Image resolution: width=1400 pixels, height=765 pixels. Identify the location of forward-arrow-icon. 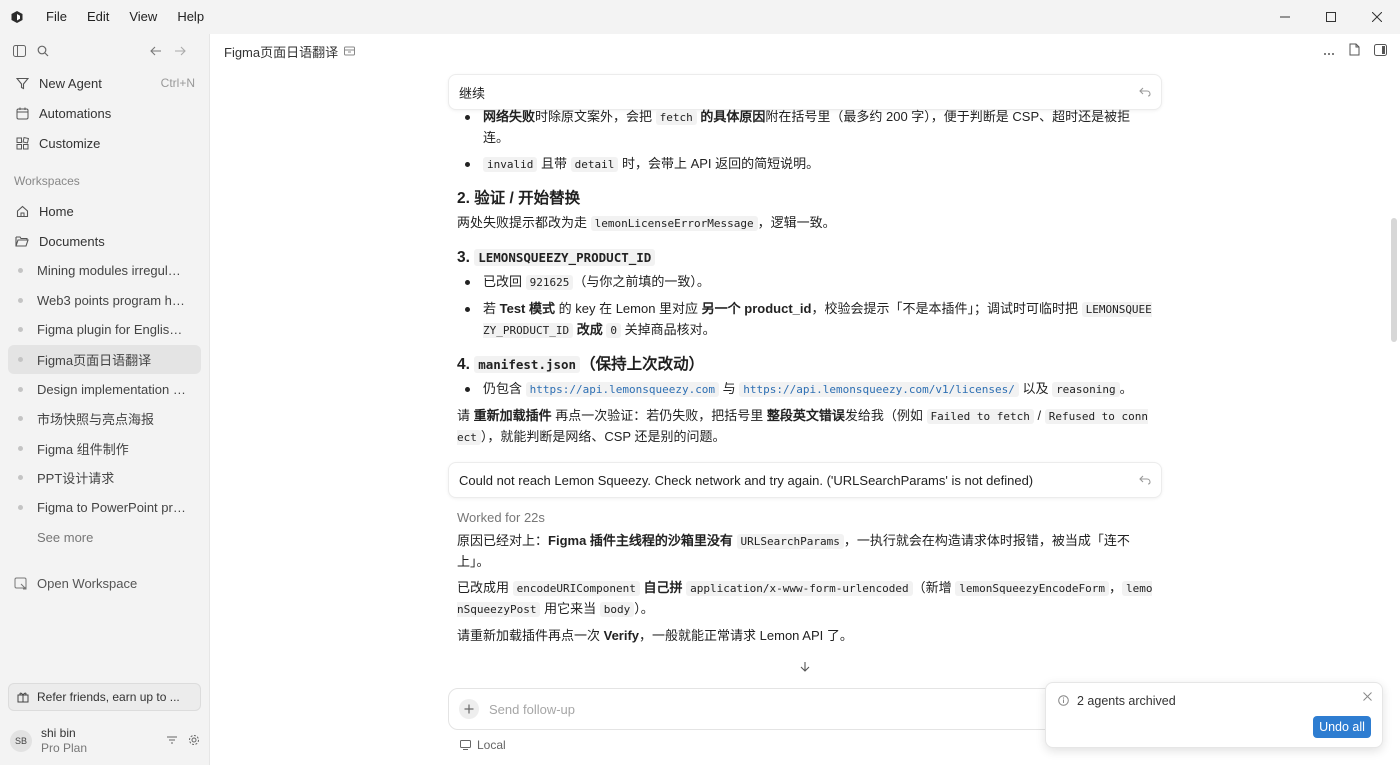
(180, 51).